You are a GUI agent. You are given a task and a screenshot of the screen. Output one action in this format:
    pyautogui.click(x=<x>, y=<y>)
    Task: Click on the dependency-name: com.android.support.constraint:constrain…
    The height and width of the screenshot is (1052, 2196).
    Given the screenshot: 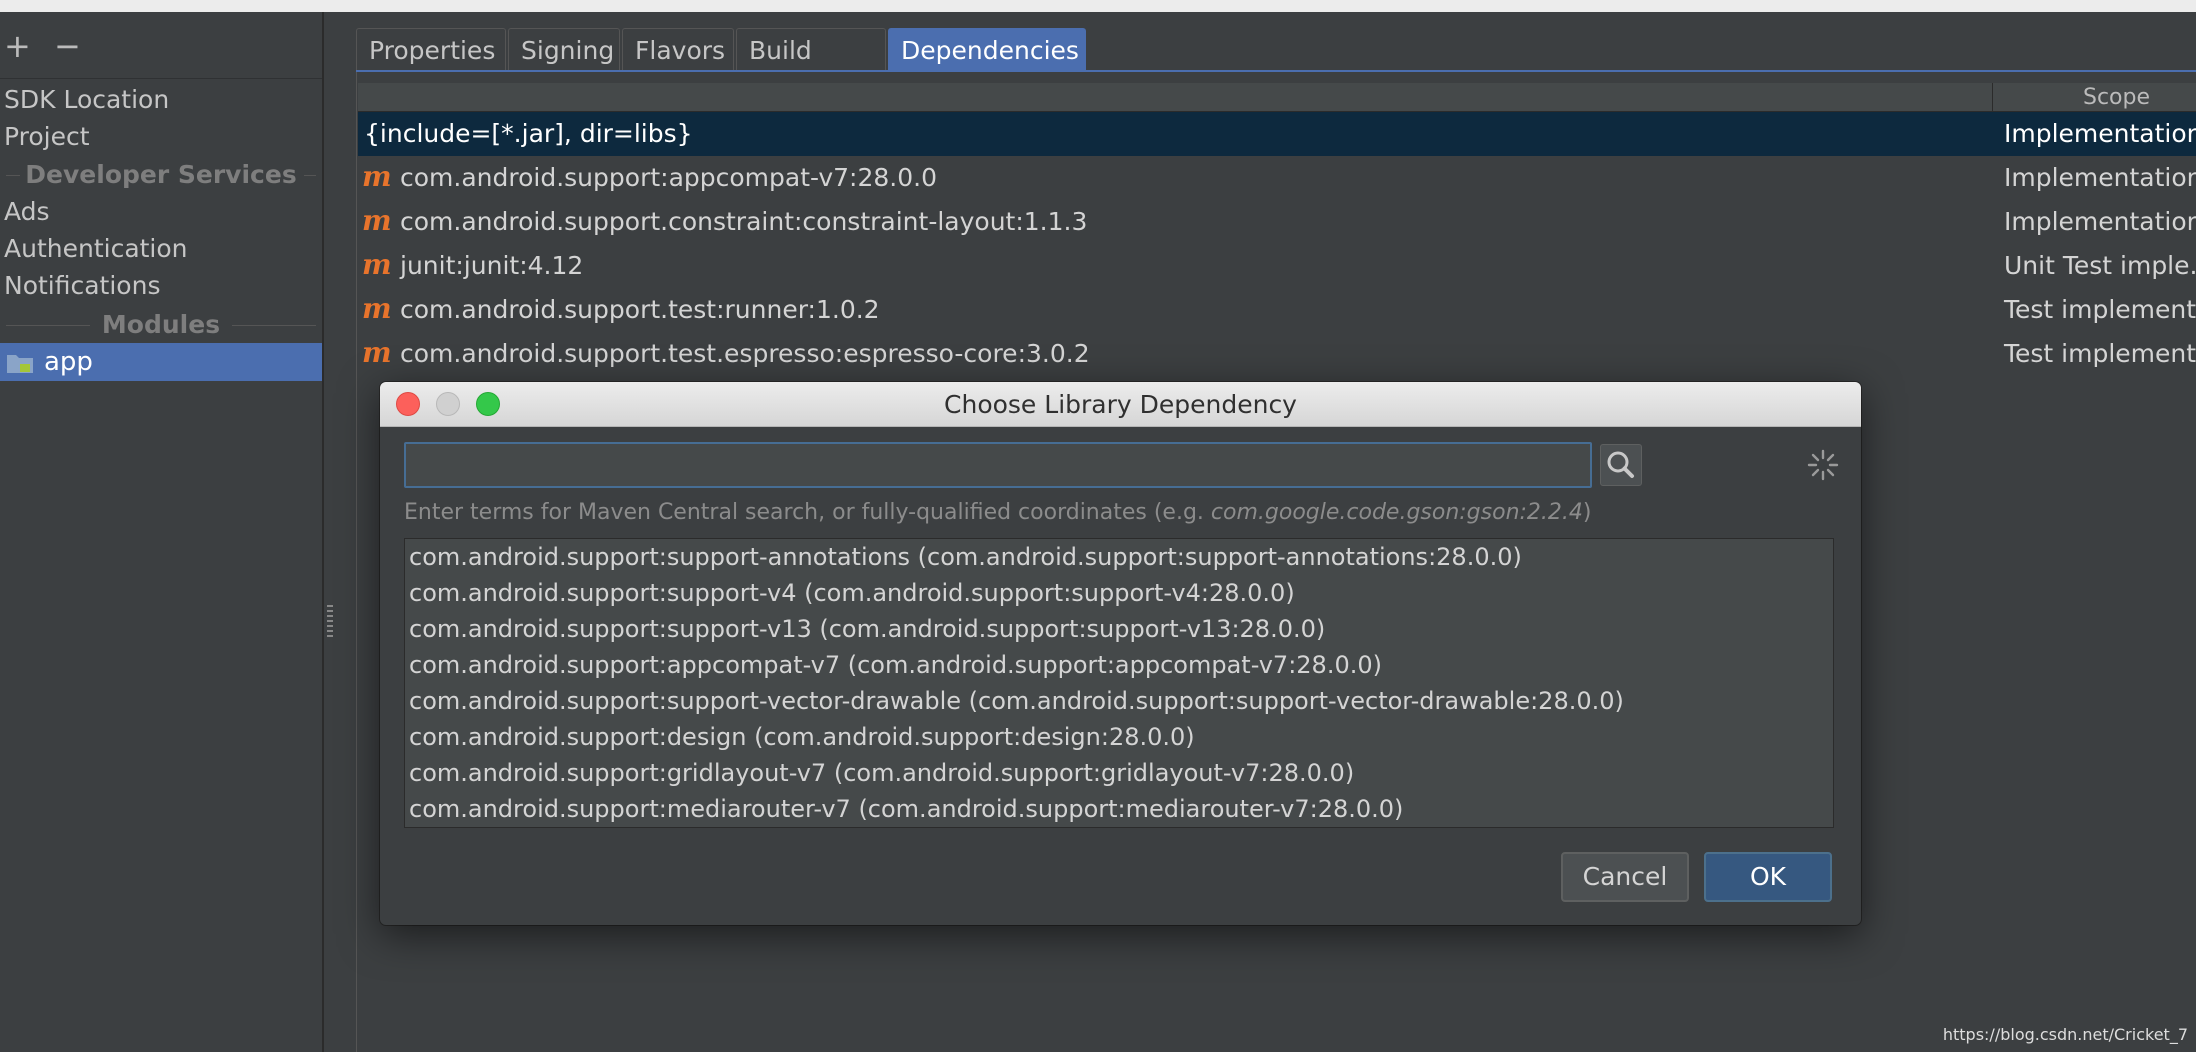 What is the action you would take?
    pyautogui.click(x=744, y=221)
    